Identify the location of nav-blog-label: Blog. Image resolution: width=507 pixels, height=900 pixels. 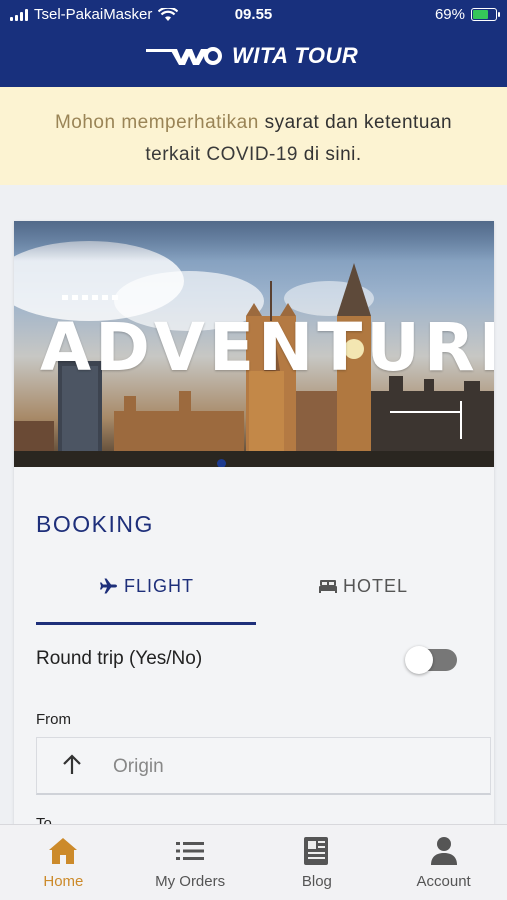
(316, 881).